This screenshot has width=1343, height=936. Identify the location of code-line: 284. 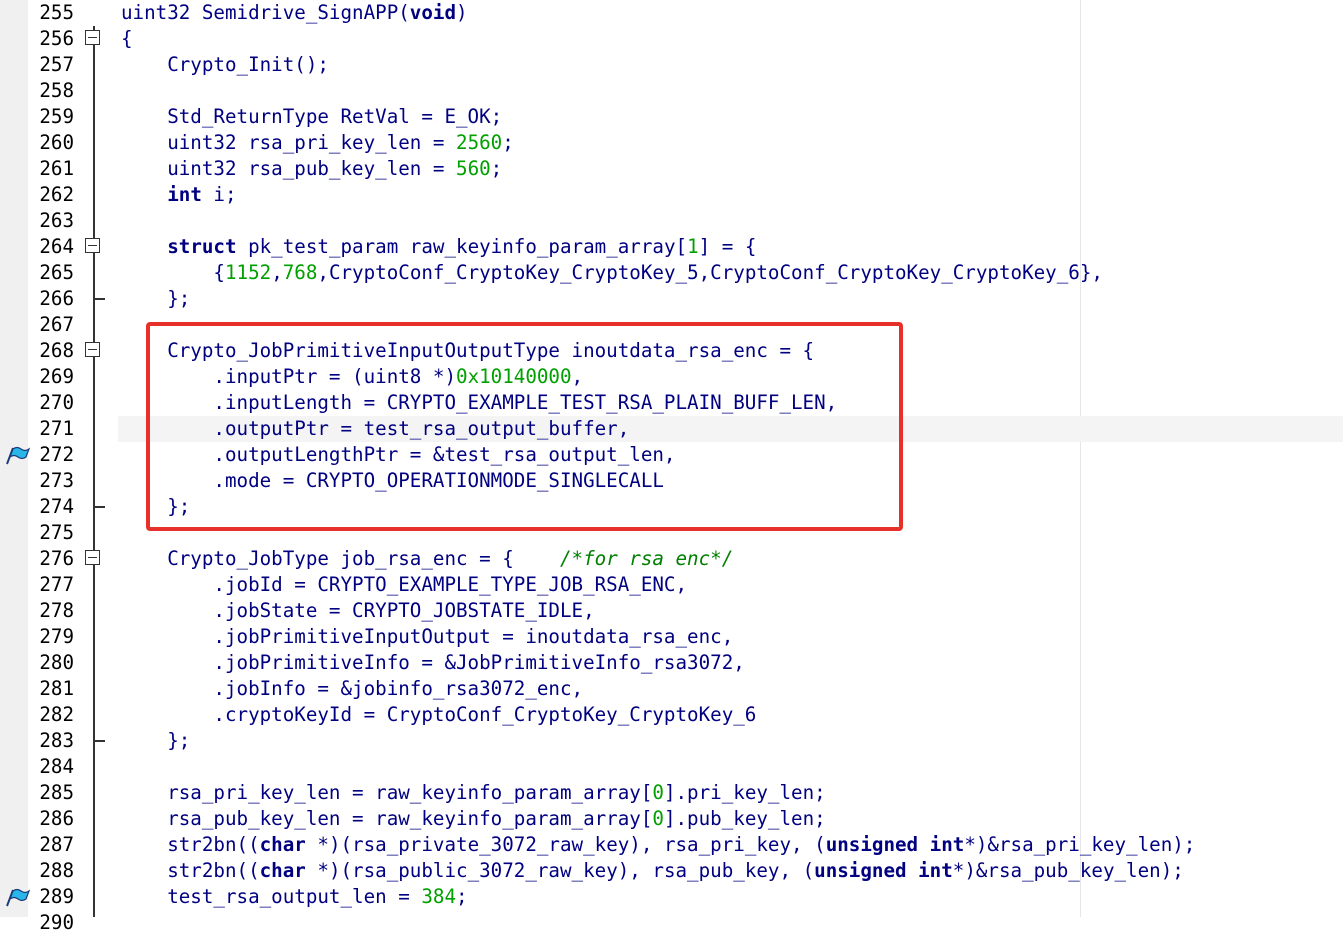
(671, 767).